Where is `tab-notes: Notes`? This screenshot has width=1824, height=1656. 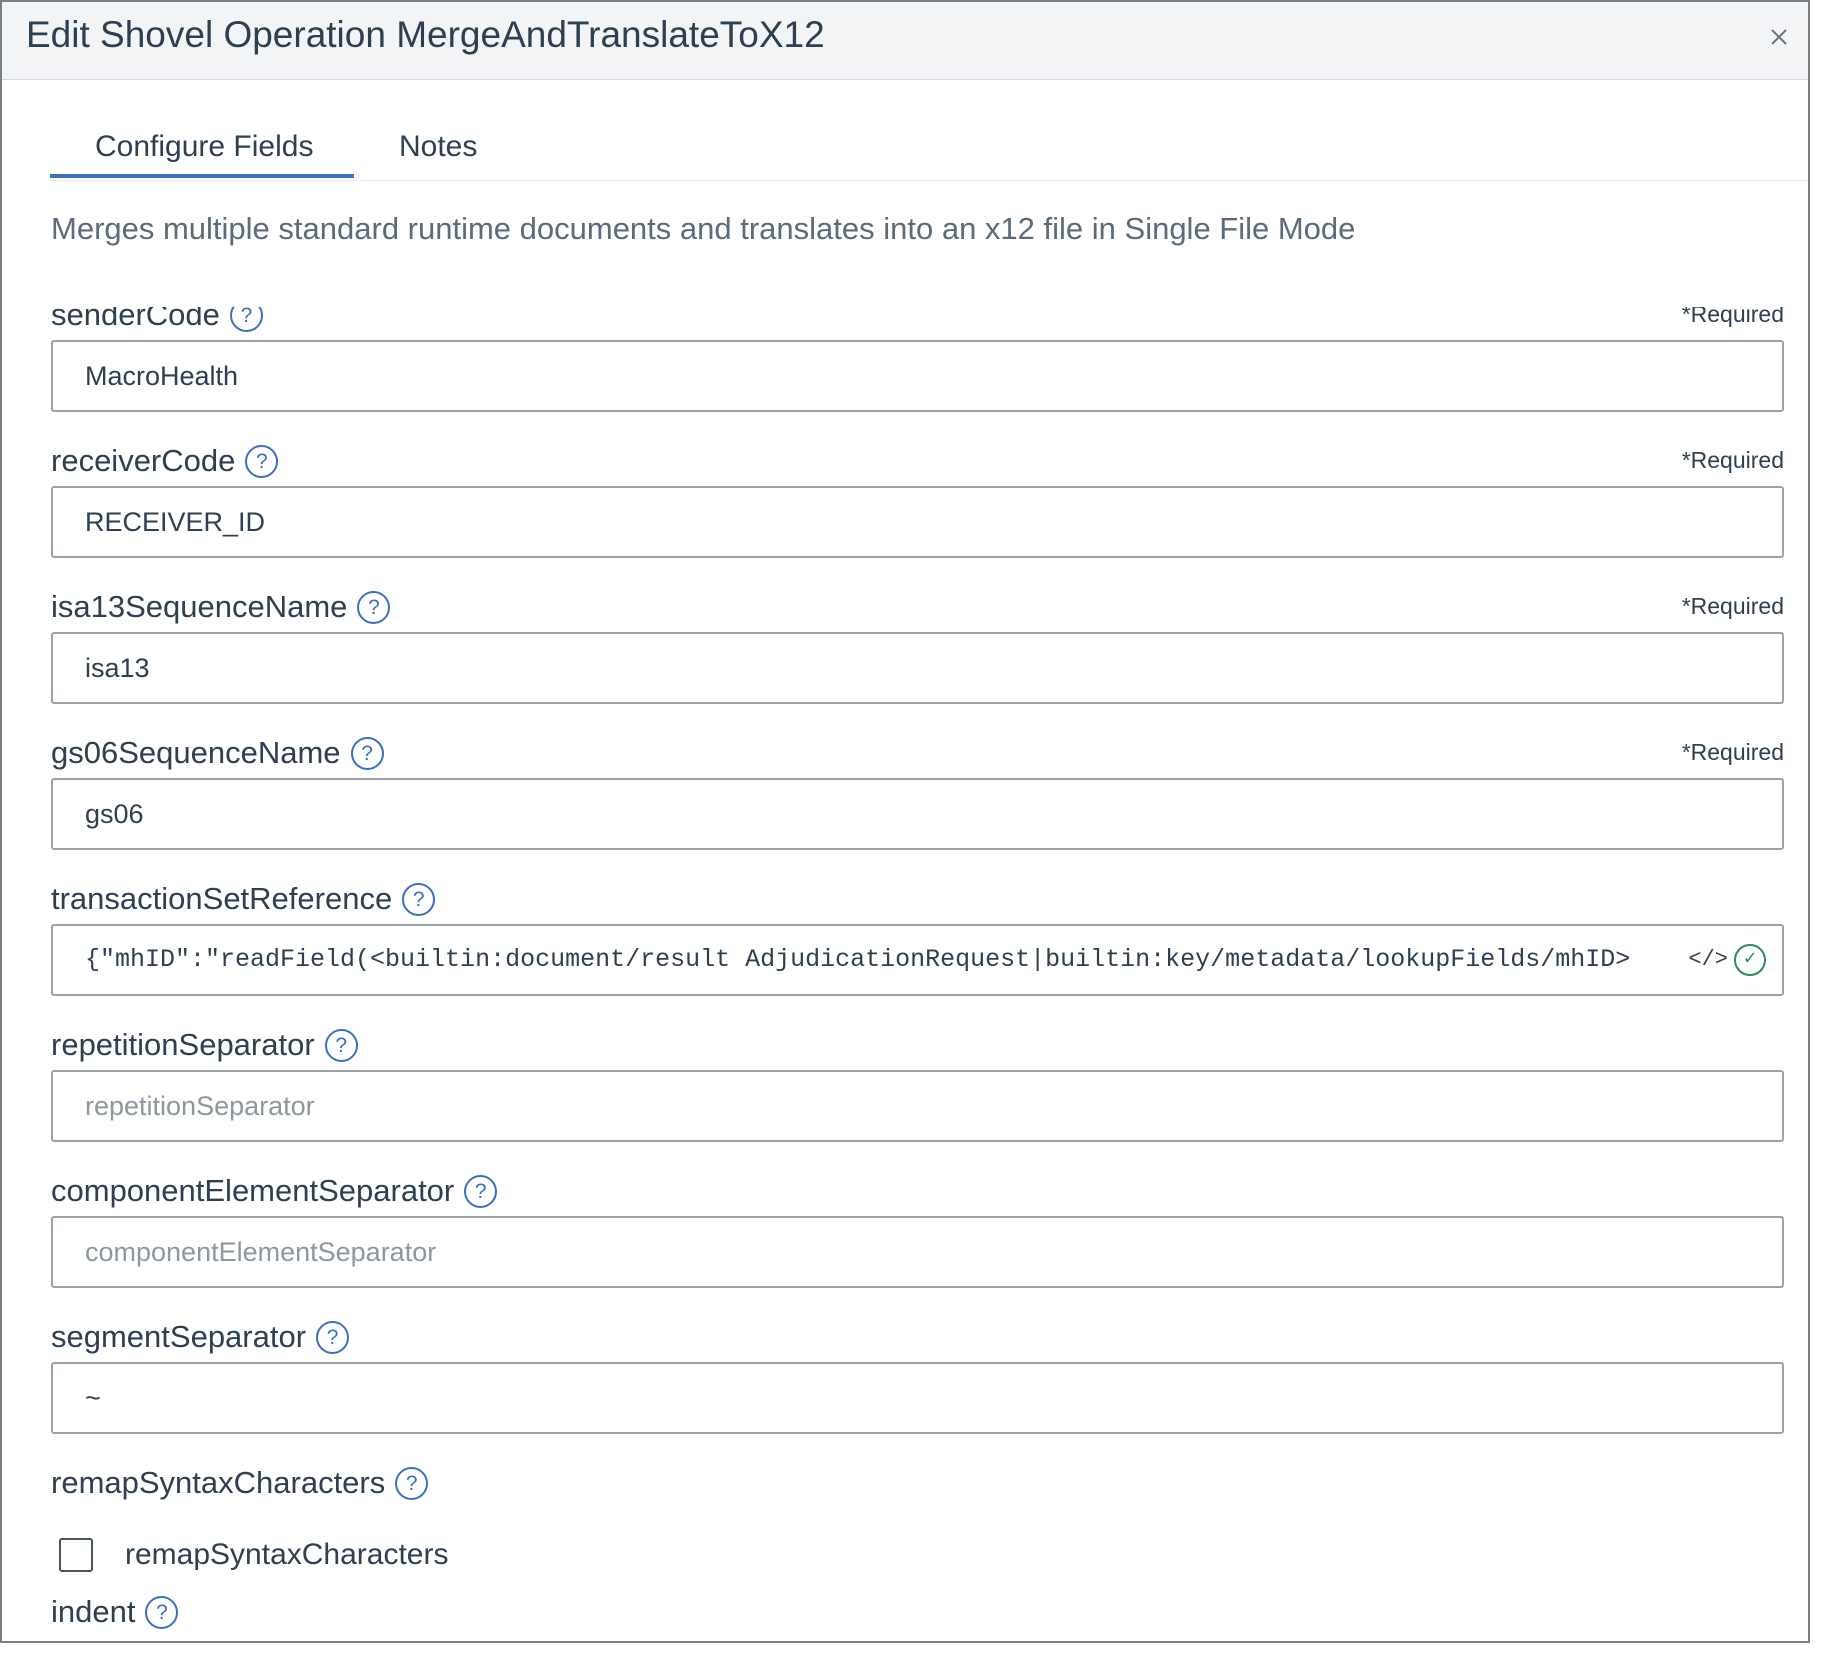 tab-notes: Notes is located at coordinates (438, 147).